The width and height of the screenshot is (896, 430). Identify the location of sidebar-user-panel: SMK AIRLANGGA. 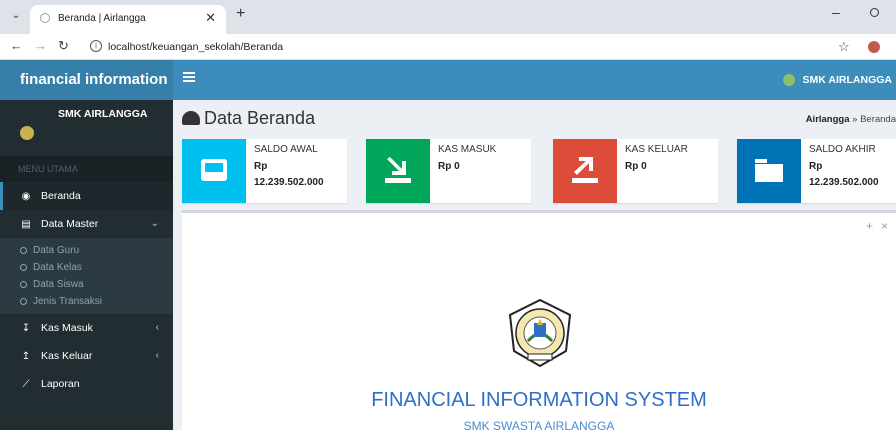
(86, 128).